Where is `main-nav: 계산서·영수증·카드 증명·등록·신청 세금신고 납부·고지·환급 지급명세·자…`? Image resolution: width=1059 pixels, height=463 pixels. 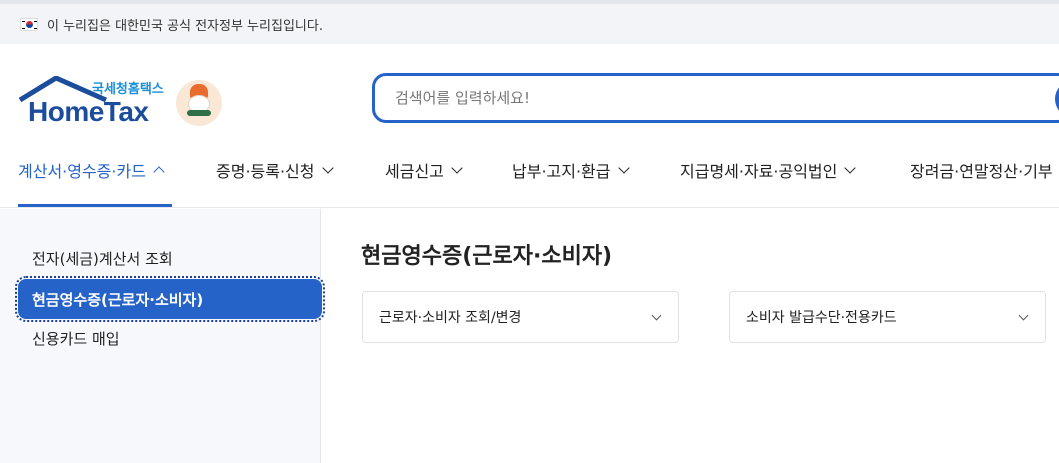
main-nav: 계산서·영수증·카드 증명·등록·신청 세금신고 납부·고지·환급 지급명세·자… is located at coordinates (529, 176).